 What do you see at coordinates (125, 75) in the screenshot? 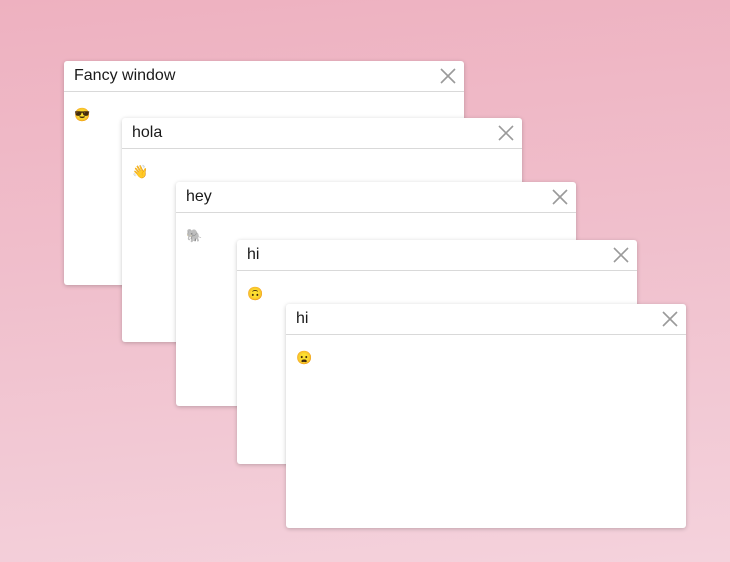
I see `window-title: Fancy window` at bounding box center [125, 75].